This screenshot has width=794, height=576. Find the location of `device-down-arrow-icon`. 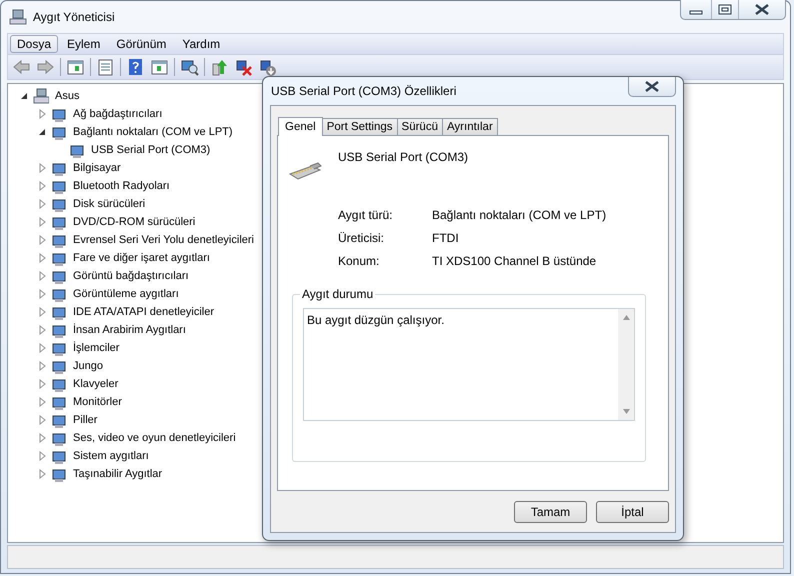

device-down-arrow-icon is located at coordinates (267, 67).